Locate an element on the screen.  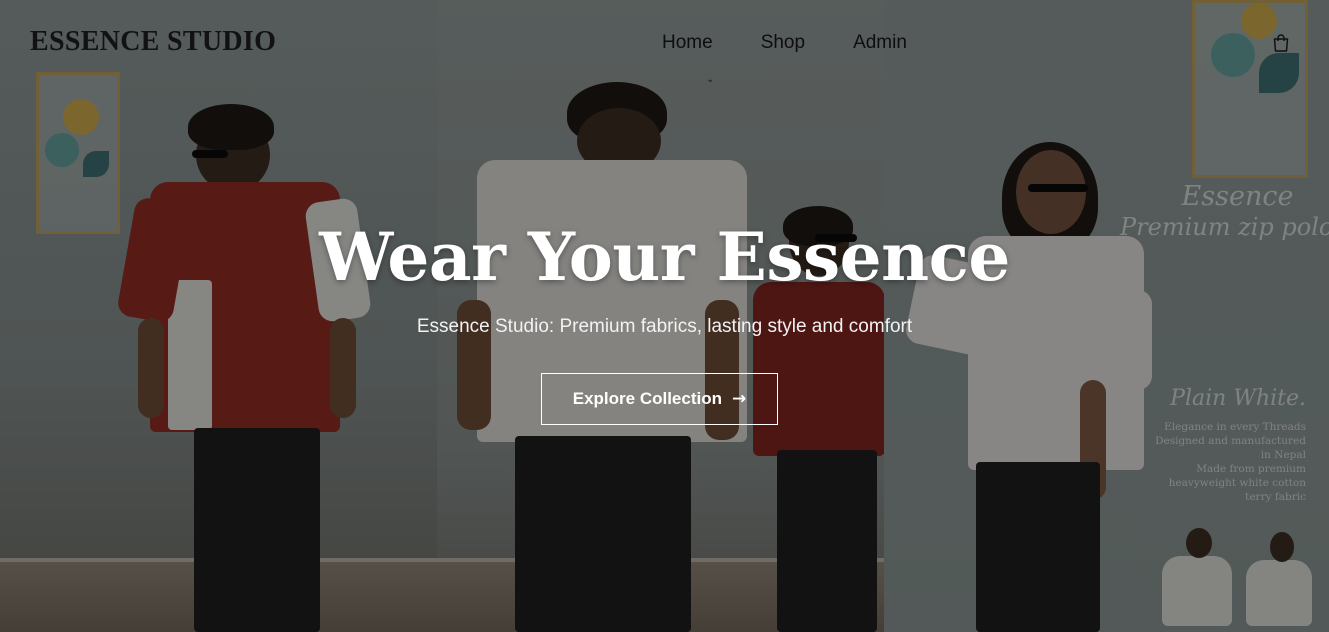
nav-link-shop: Shop is located at coordinates (783, 43).